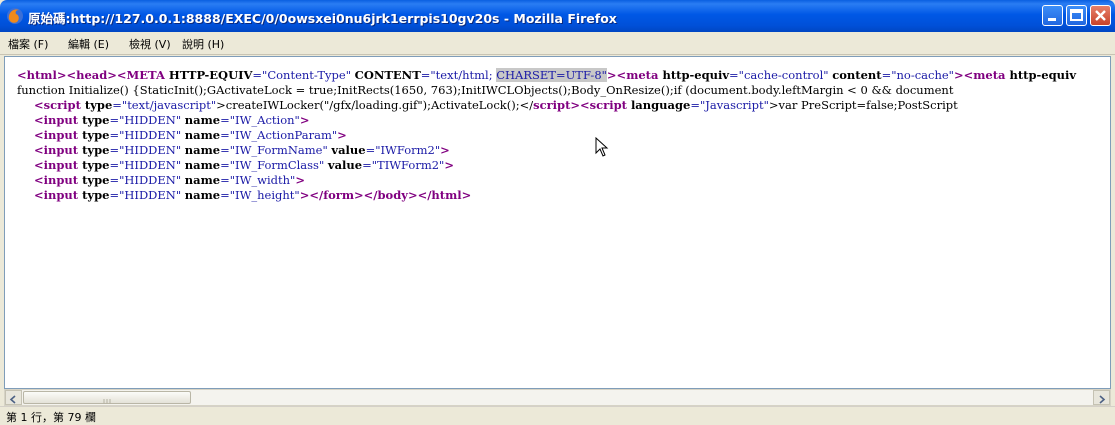  I want to click on menu-edit: 編輯 (E), so click(88, 44).